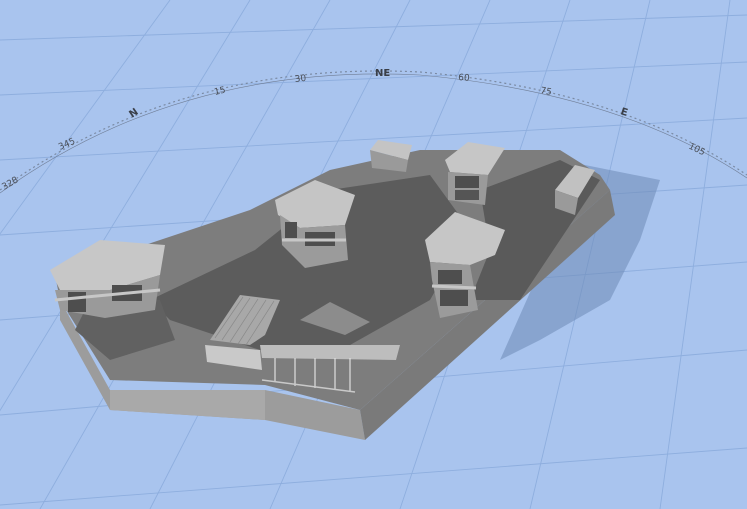 This screenshot has height=509, width=747. Describe the element at coordinates (300, 79) in the screenshot. I see `compass-label-30: 30` at that location.